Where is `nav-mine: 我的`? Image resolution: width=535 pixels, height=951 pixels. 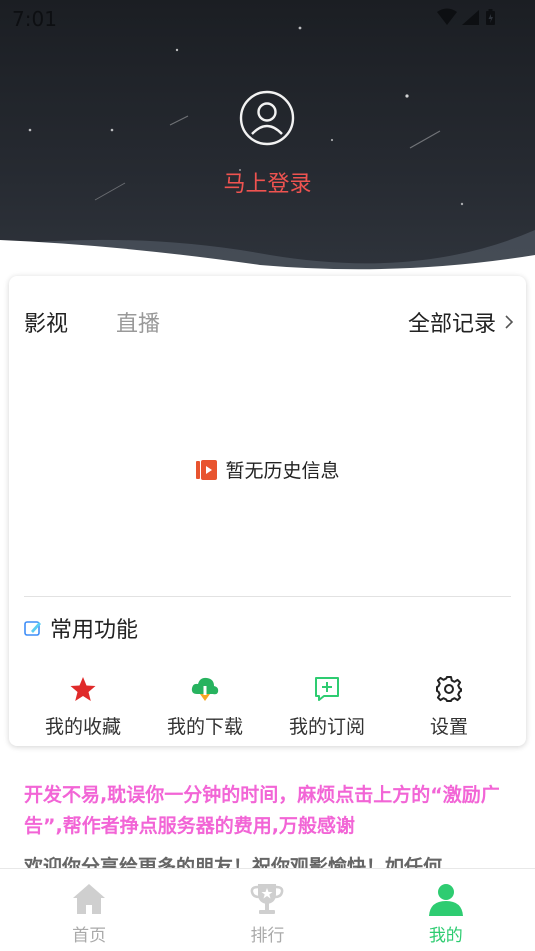
nav-mine: 我的 is located at coordinates (446, 910).